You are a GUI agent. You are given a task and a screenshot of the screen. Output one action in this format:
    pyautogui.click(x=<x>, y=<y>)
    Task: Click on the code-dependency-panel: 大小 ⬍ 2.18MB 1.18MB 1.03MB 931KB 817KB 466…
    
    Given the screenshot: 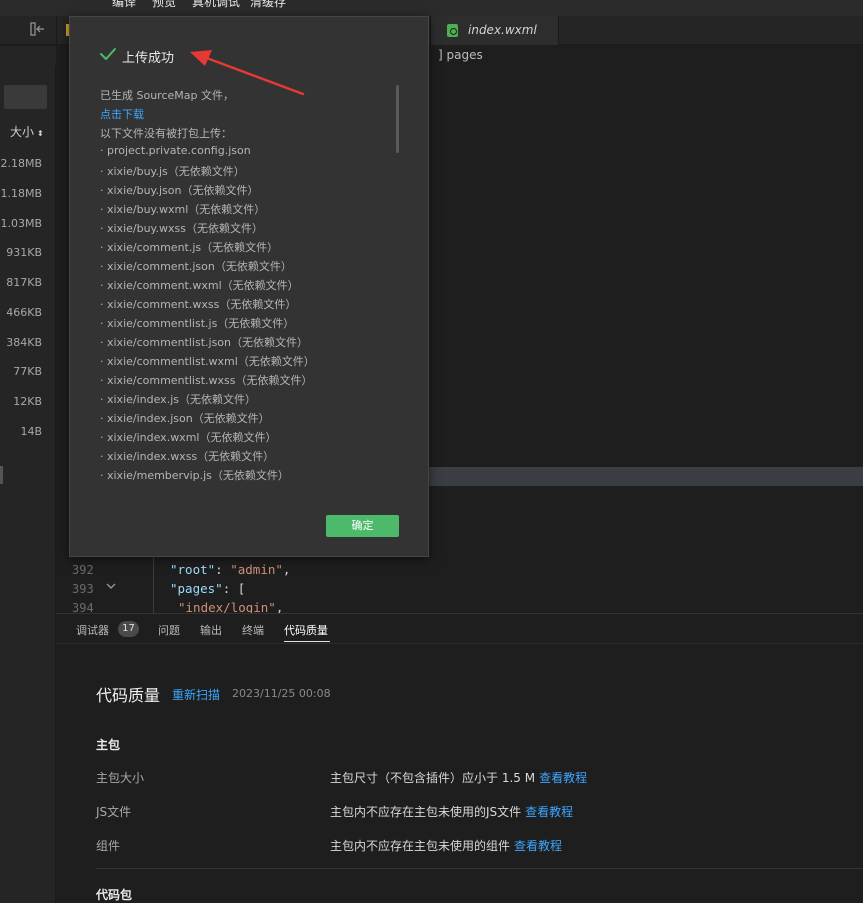 What is the action you would take?
    pyautogui.click(x=28, y=484)
    